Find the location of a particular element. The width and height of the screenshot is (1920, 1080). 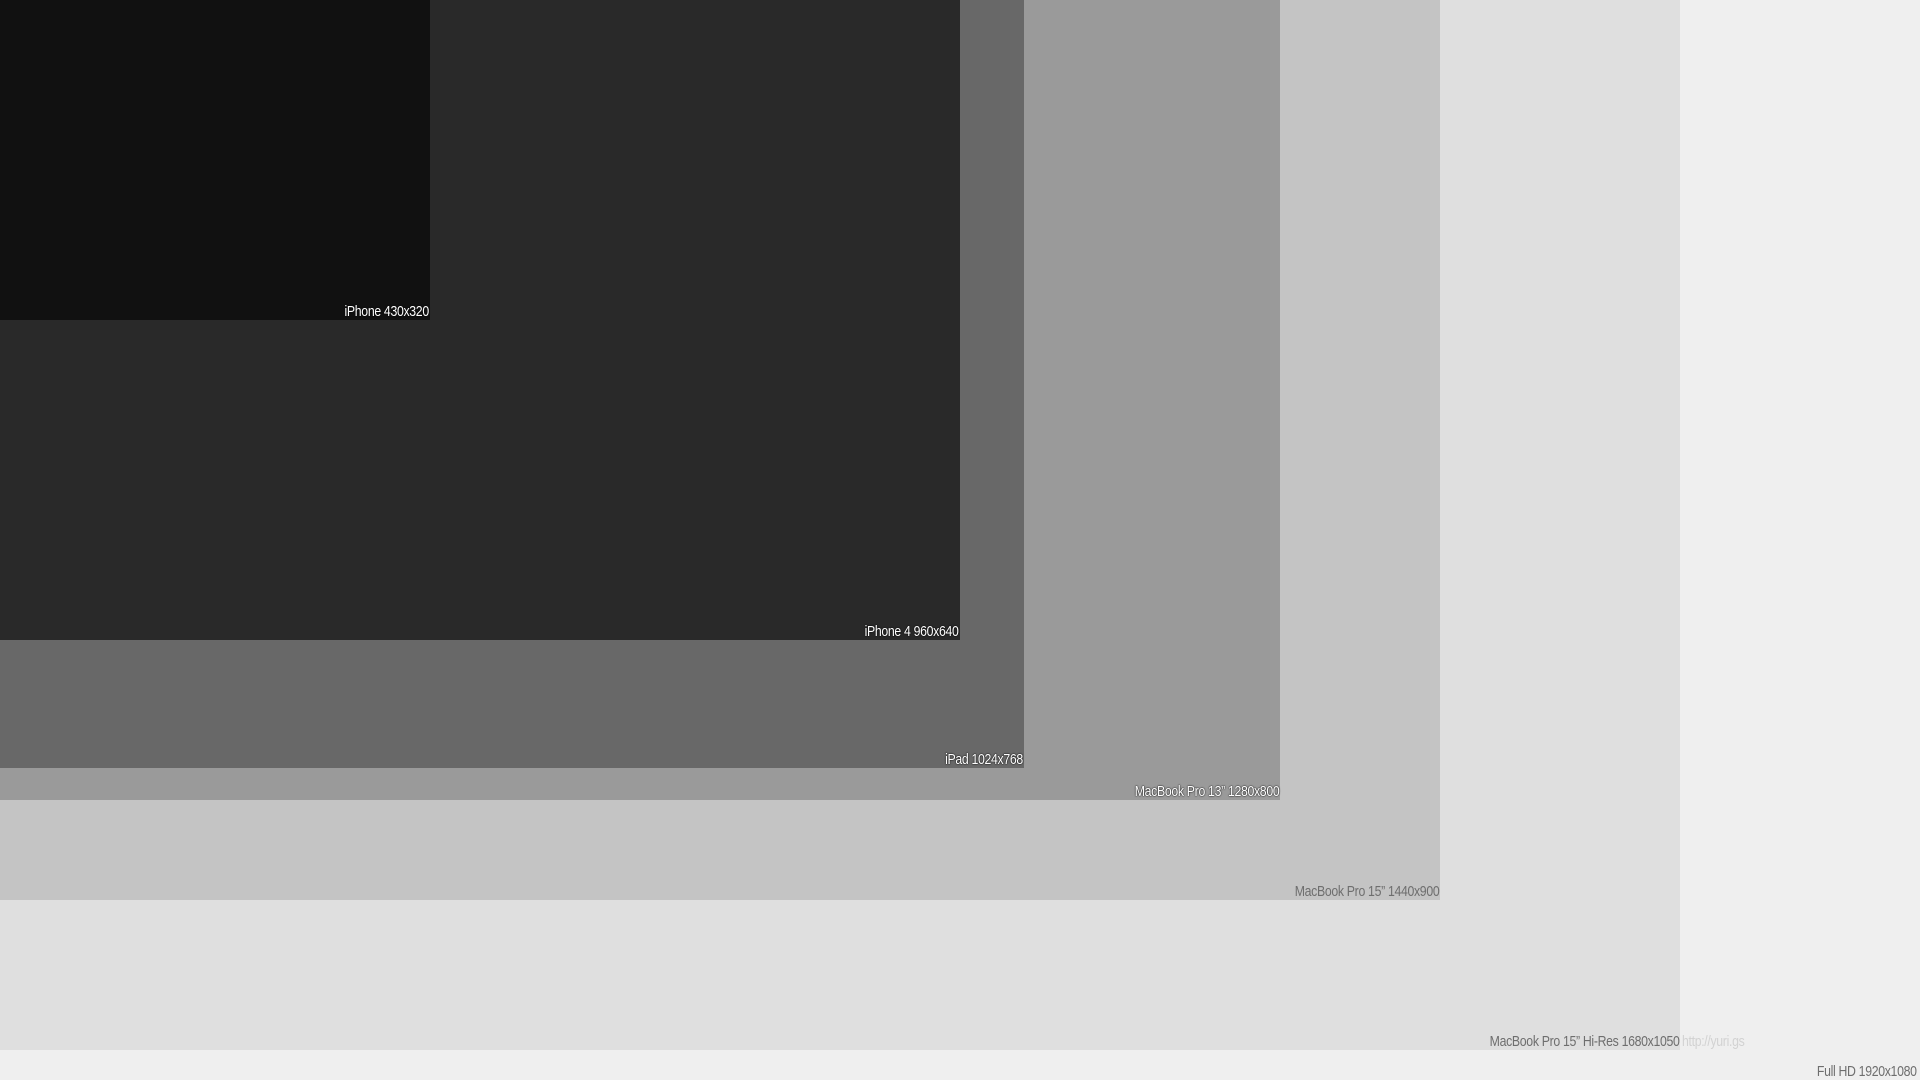

label-macbook-pro-13: MacBook Pro 13” 1280x800 is located at coordinates (1206, 791).